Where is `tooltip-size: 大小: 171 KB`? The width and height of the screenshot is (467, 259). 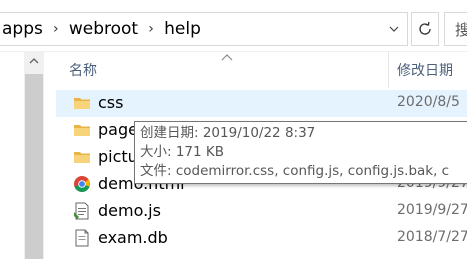 tooltip-size: 大小: 171 KB is located at coordinates (182, 152).